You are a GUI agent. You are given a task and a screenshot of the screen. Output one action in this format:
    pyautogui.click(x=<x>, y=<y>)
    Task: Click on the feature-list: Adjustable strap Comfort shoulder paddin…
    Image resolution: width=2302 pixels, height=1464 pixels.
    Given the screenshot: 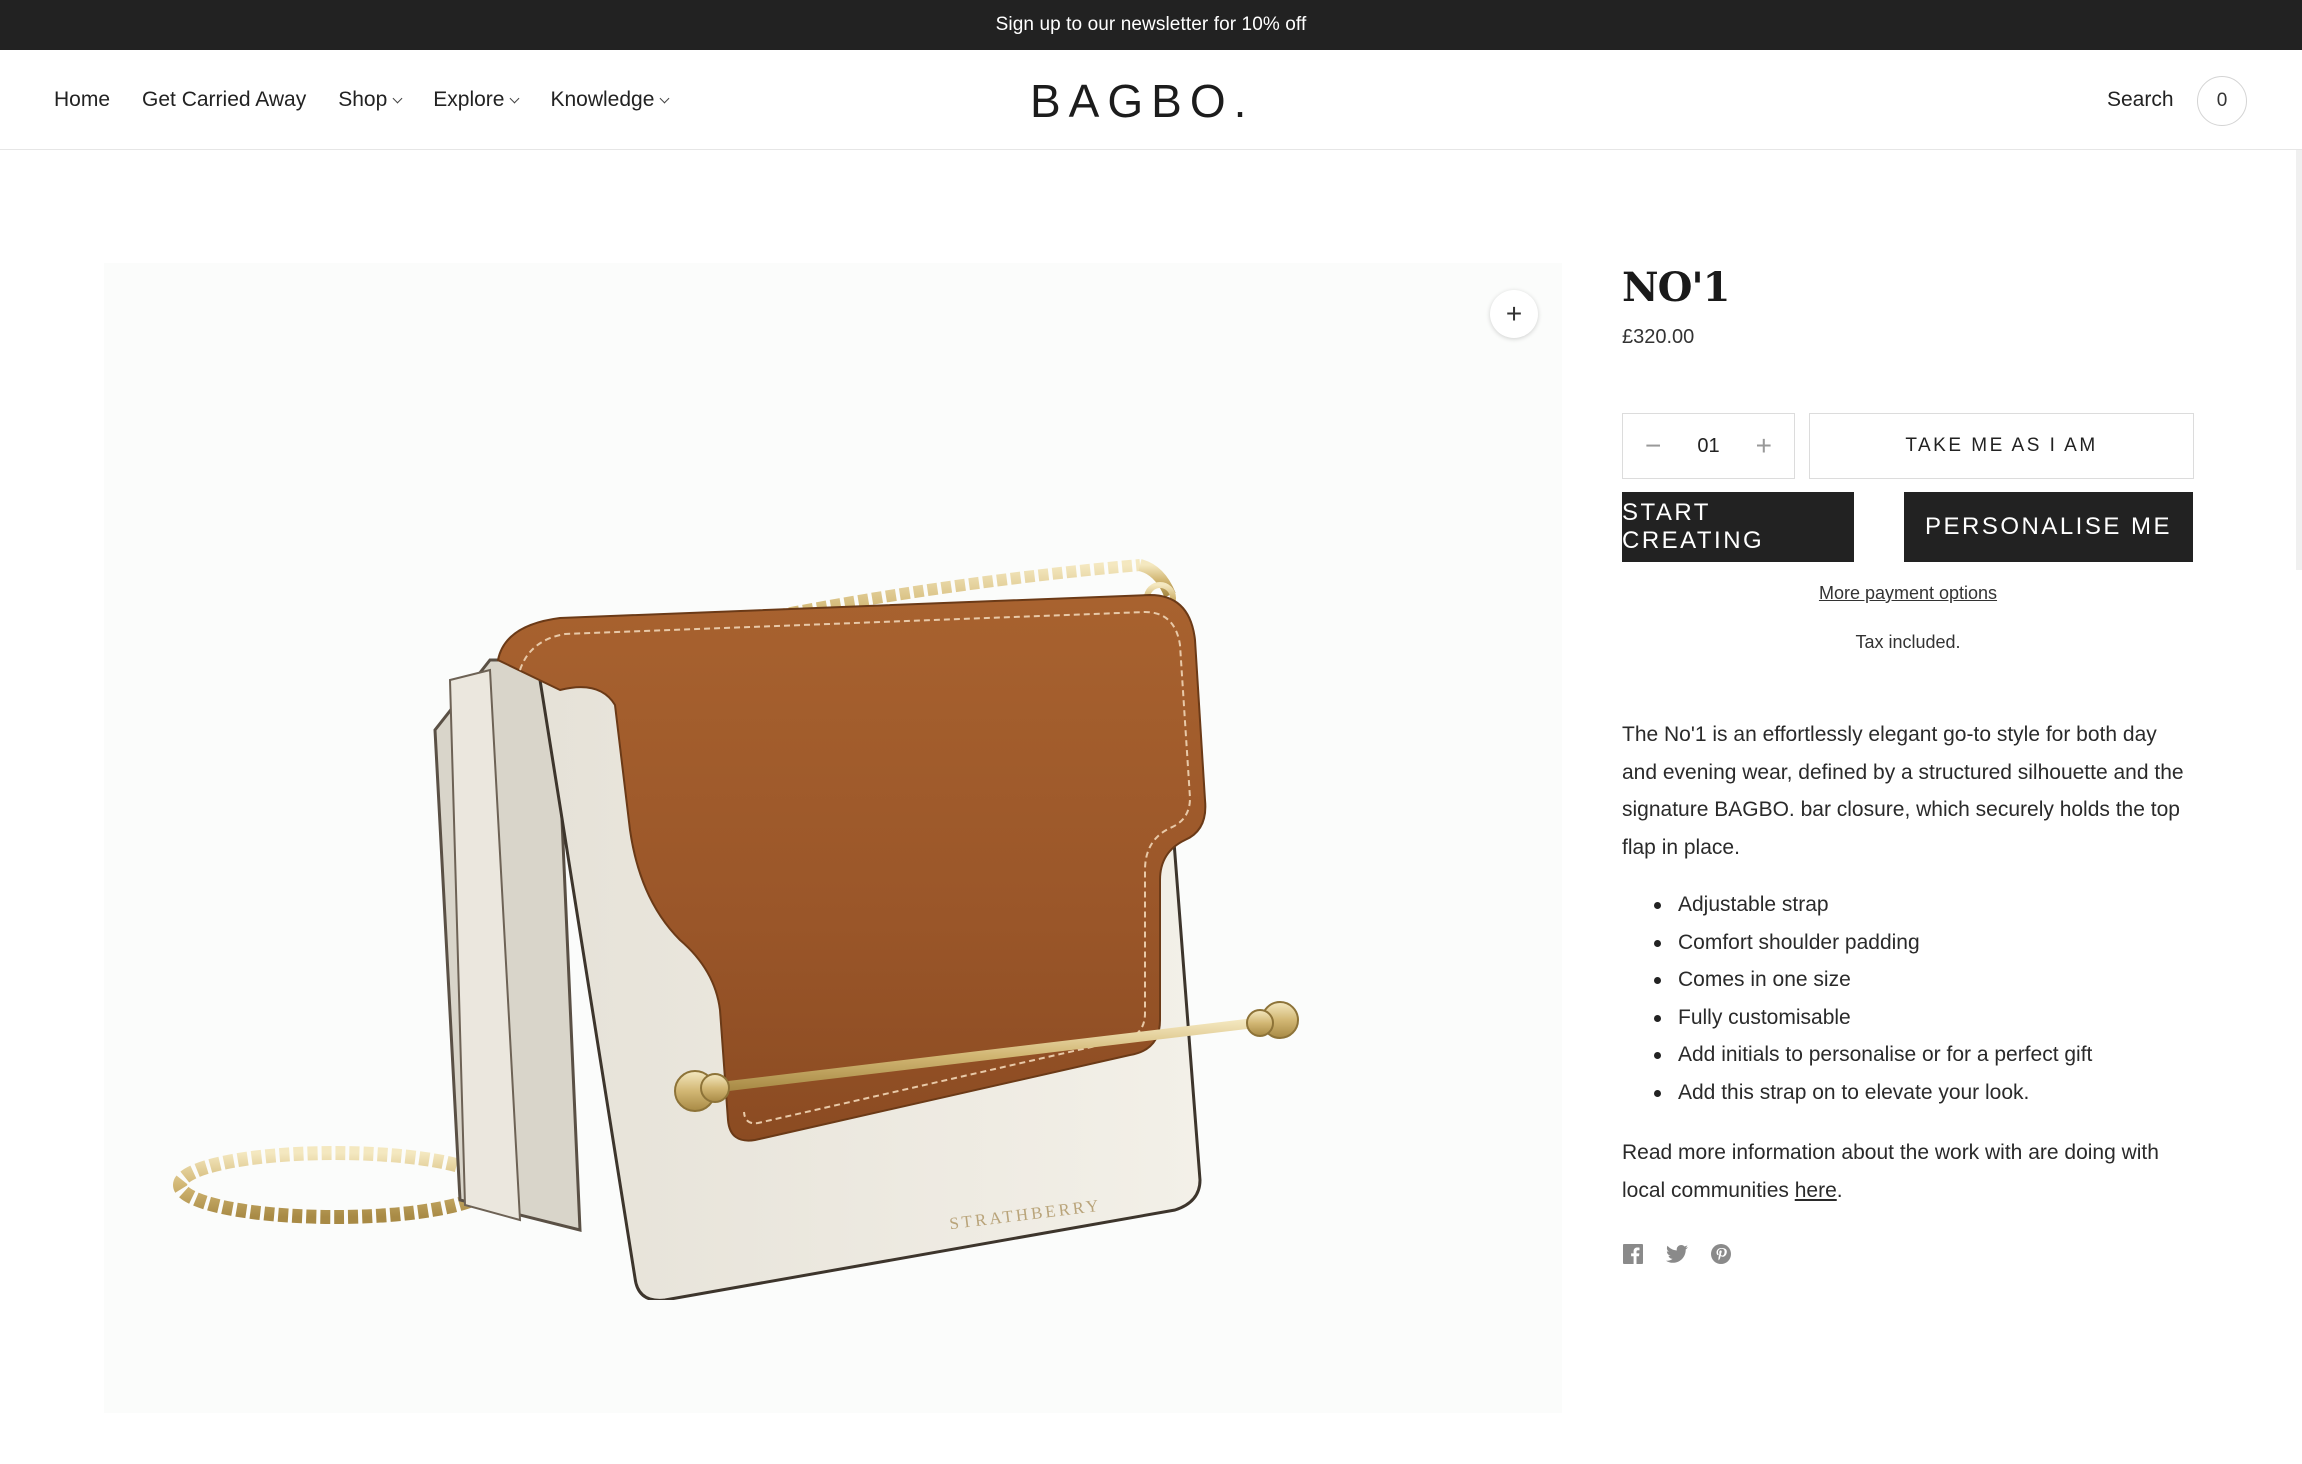 What is the action you would take?
    pyautogui.click(x=1908, y=998)
    